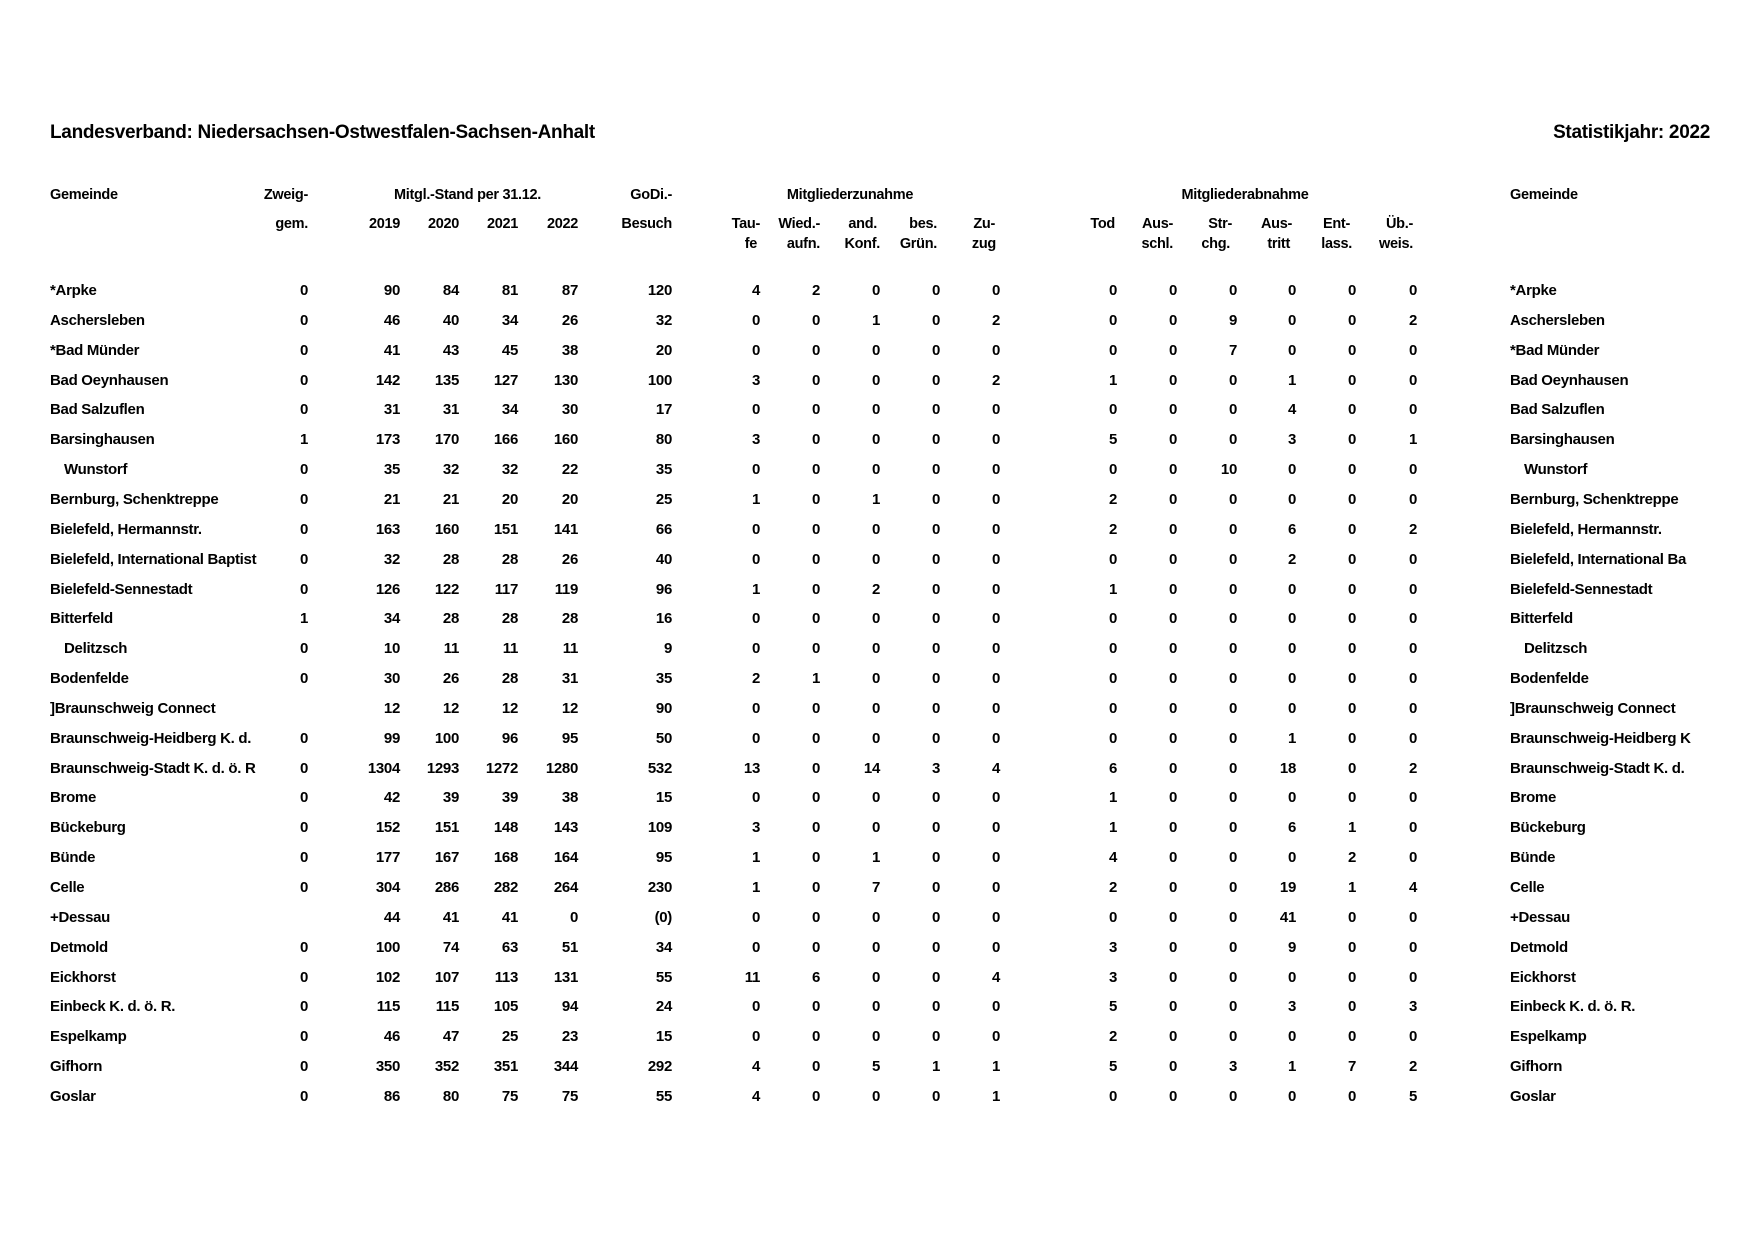 This screenshot has height=1240, width=1755. I want to click on cell-andkonf: 7, so click(875, 887).